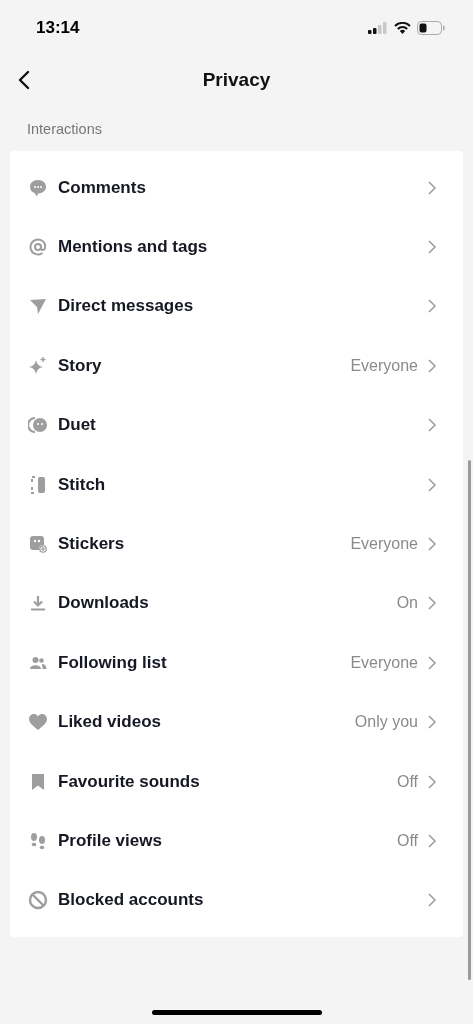 The height and width of the screenshot is (1024, 473). I want to click on blocked-icon, so click(38, 900).